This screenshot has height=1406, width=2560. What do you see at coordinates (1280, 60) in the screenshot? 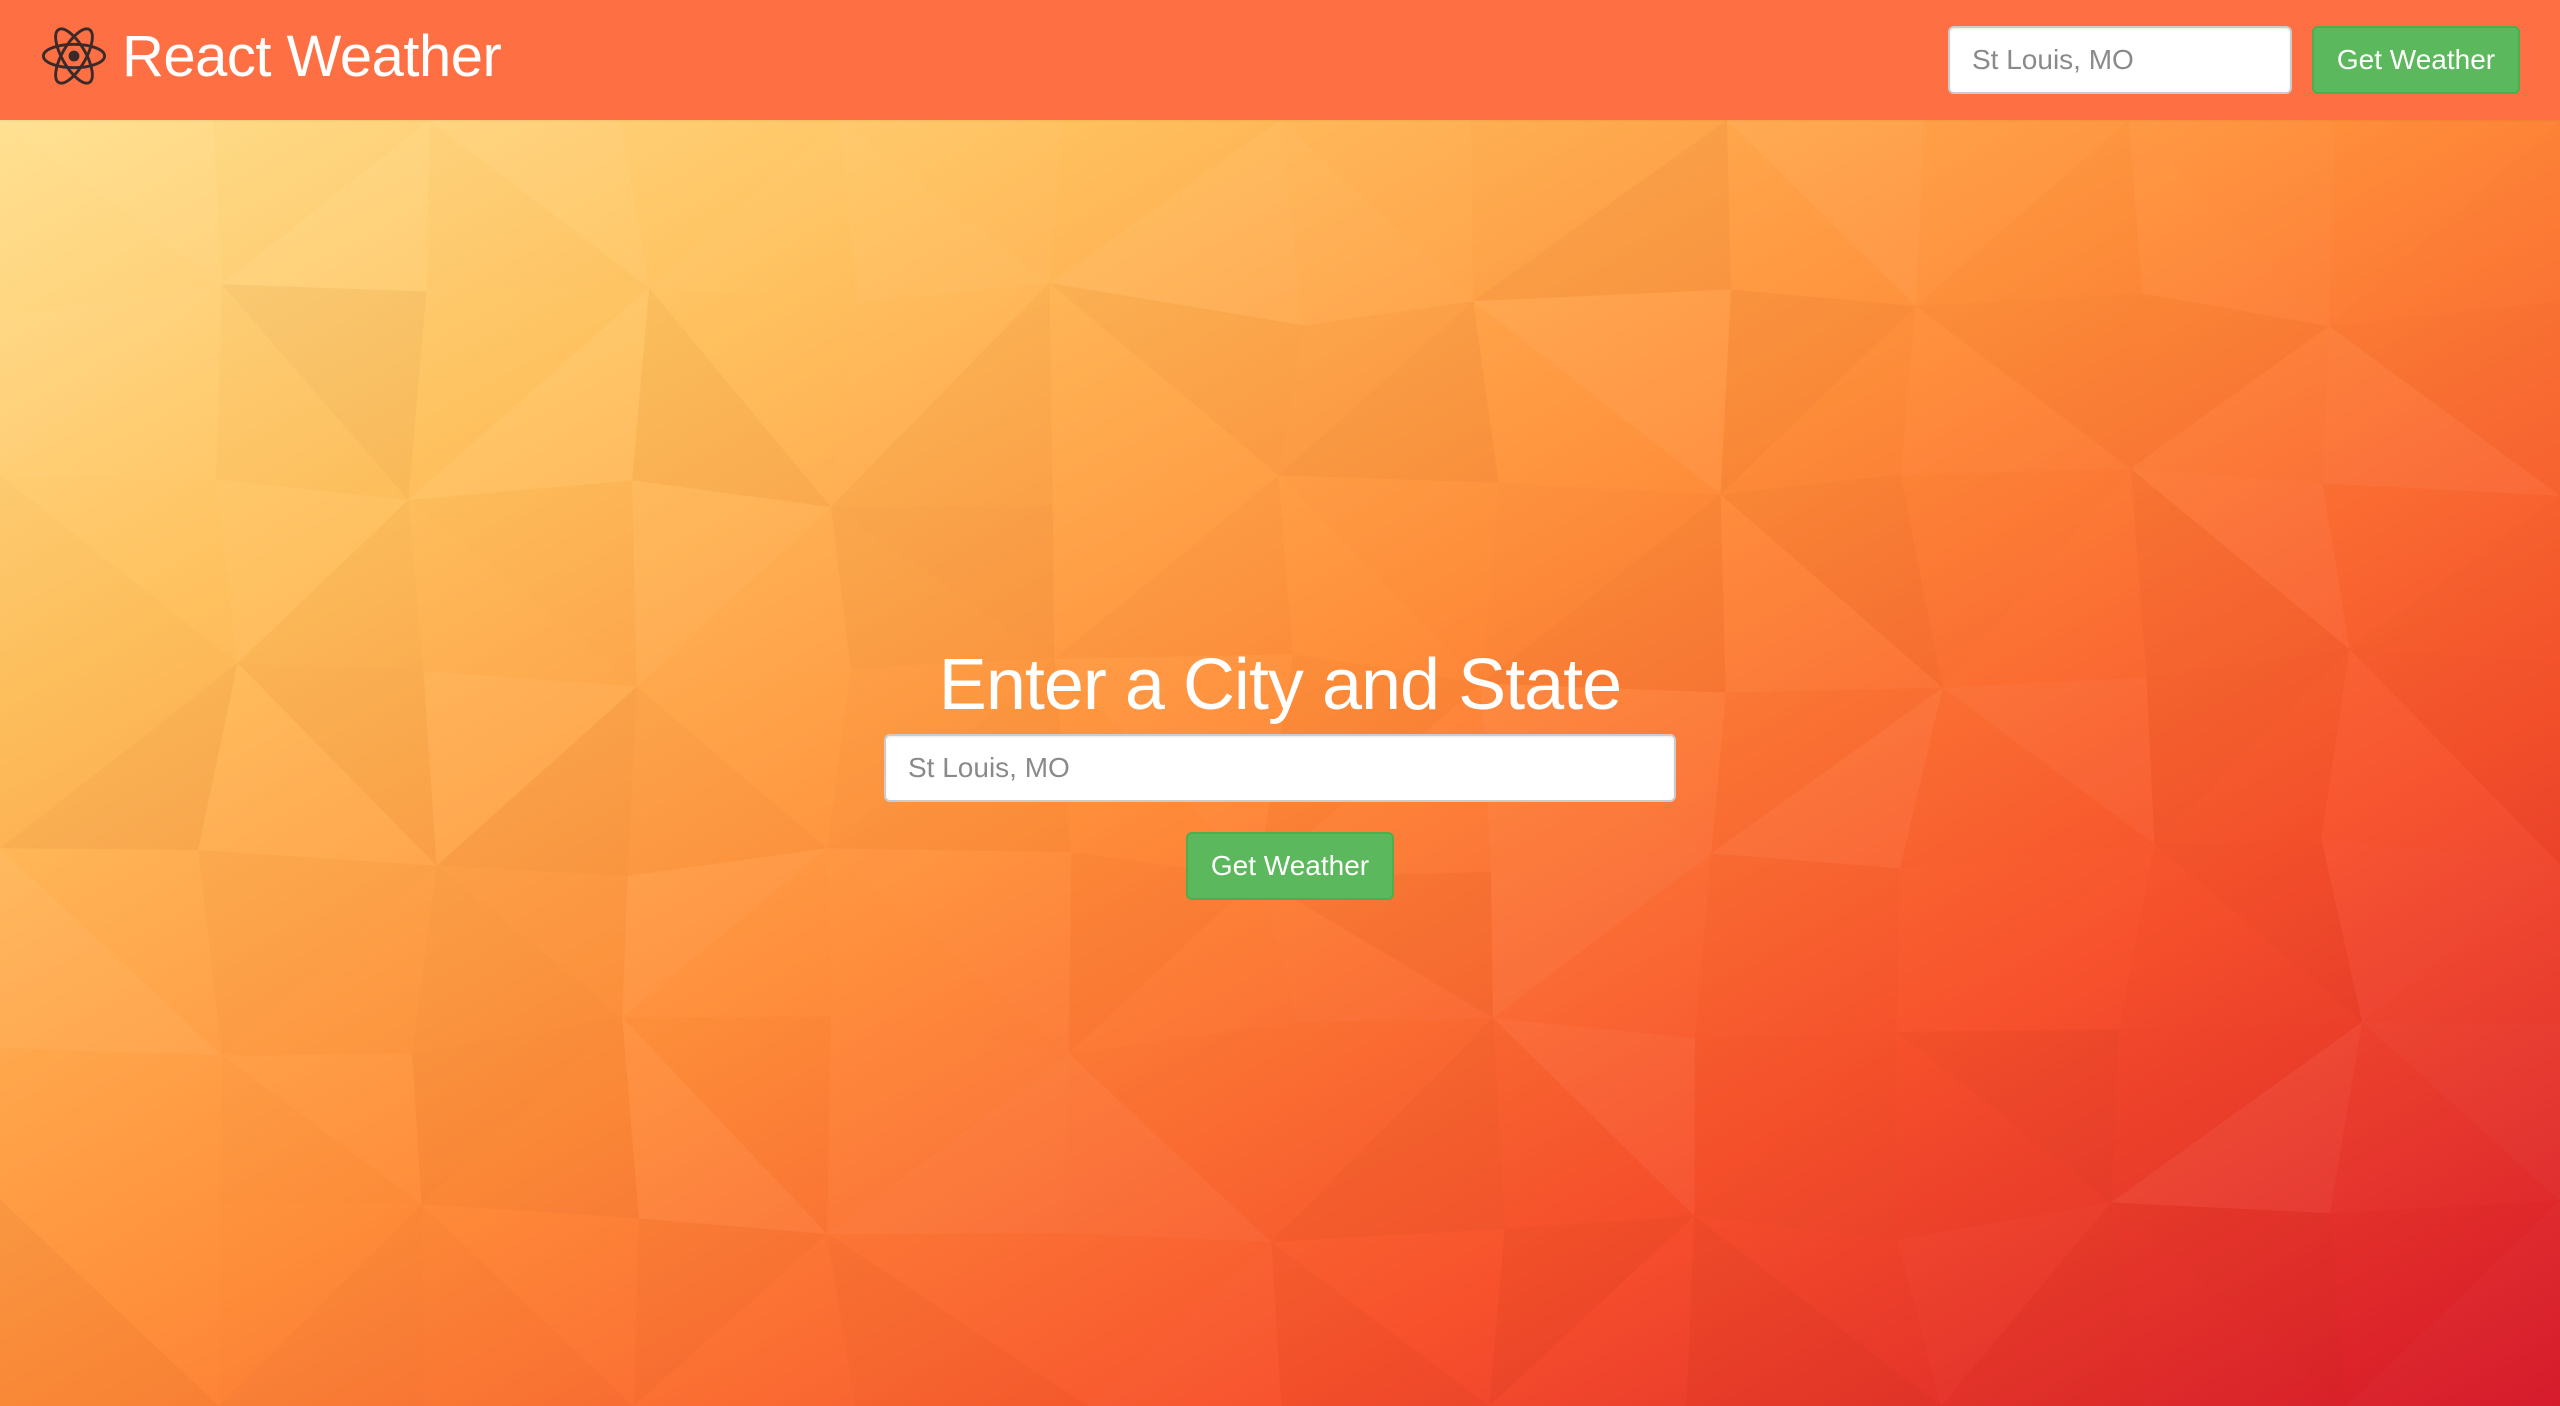
I see `navbar: React Weather Get Weather` at bounding box center [1280, 60].